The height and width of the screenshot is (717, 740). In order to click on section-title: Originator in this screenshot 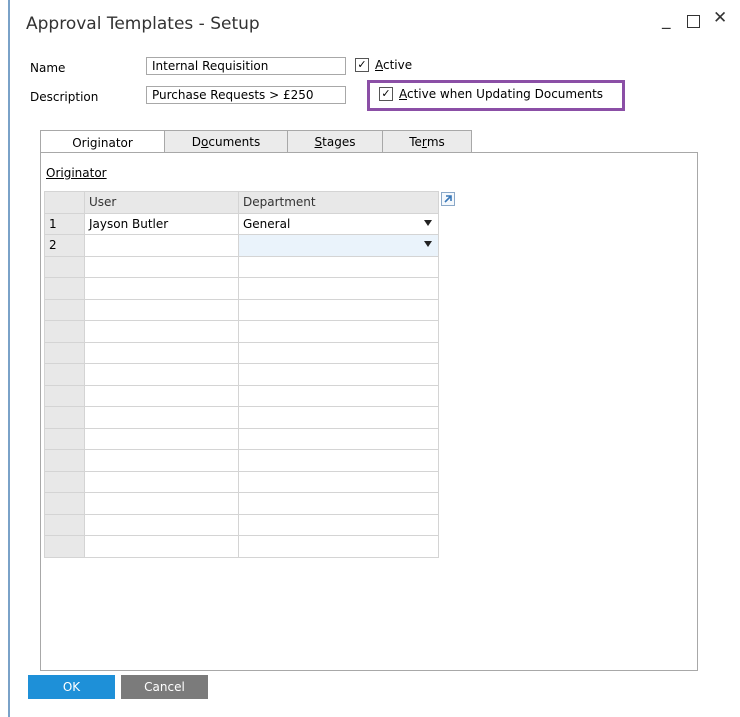, I will do `click(76, 173)`.